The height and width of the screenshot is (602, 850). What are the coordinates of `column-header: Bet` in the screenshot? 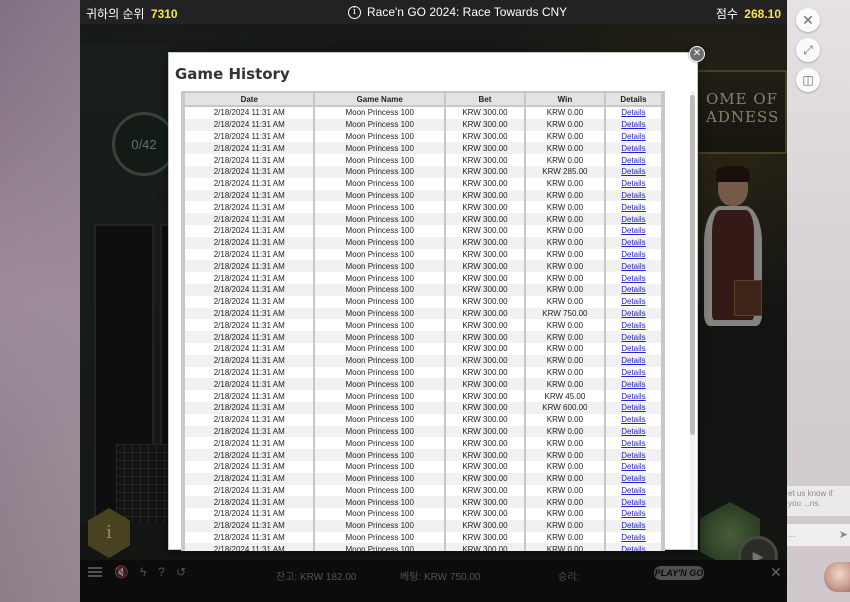 It's located at (484, 100).